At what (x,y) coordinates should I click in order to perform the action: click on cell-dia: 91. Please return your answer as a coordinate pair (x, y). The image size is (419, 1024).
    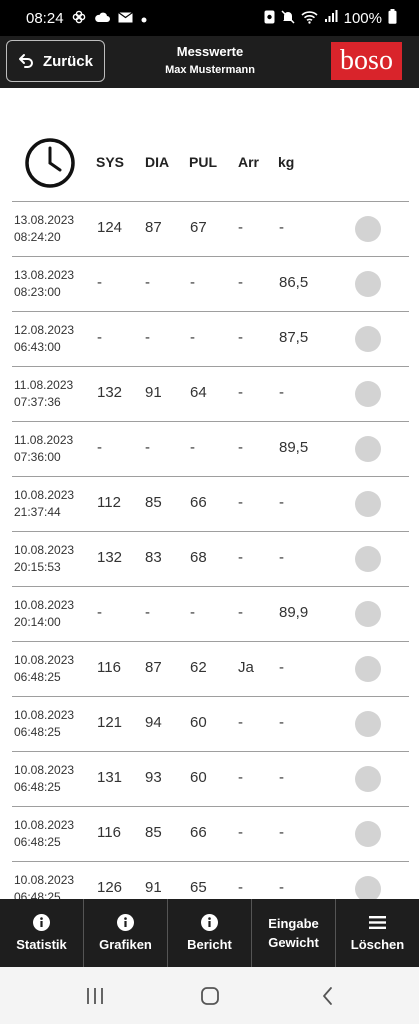
    Looking at the image, I should click on (153, 887).